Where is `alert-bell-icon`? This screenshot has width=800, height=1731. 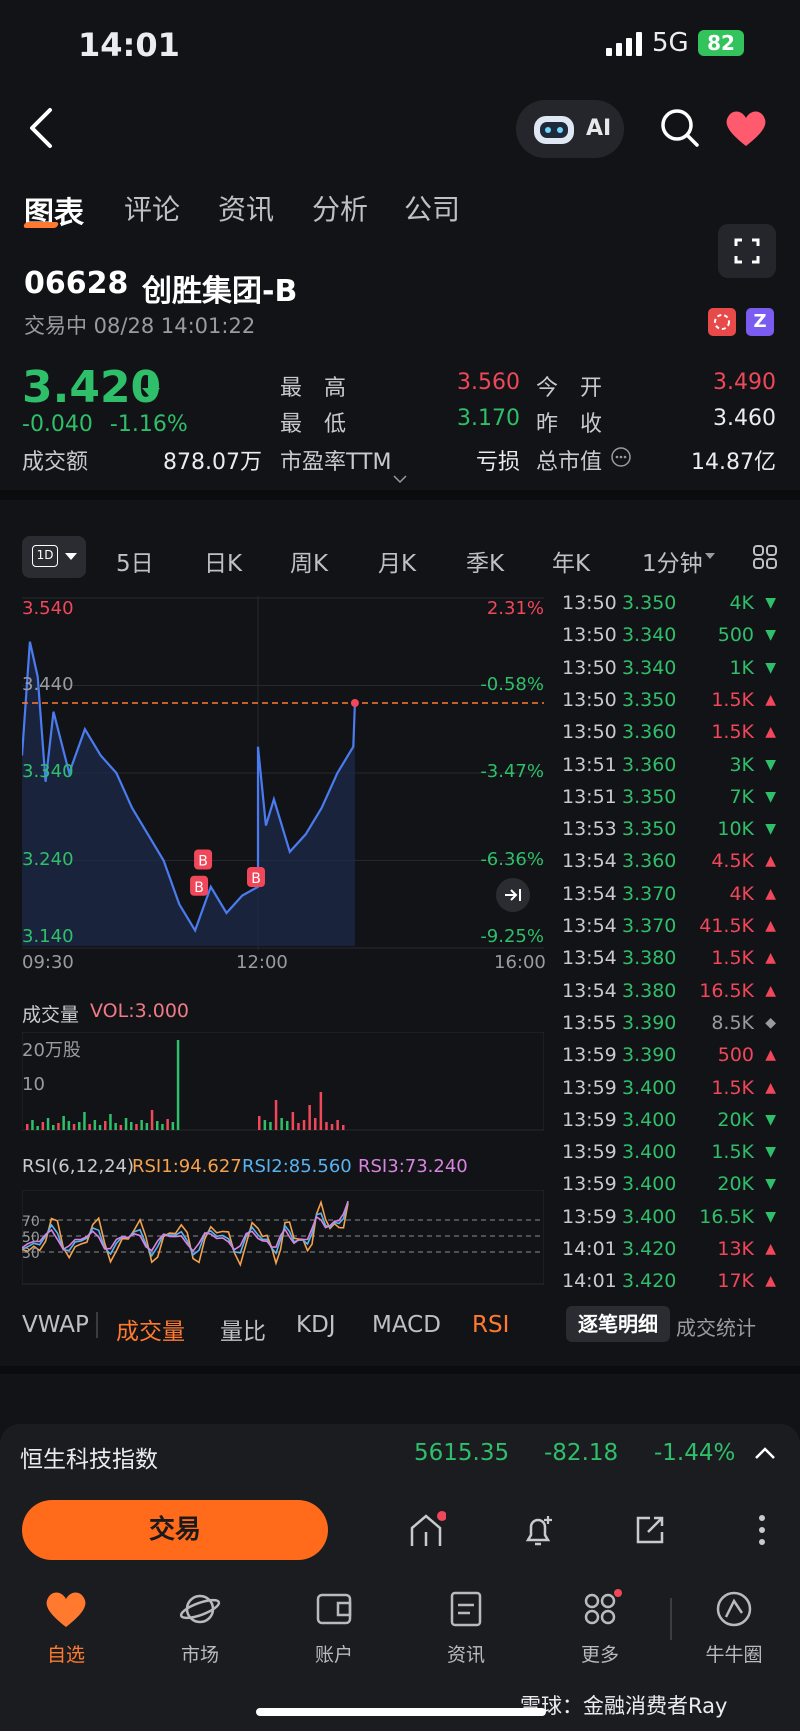
alert-bell-icon is located at coordinates (538, 1530).